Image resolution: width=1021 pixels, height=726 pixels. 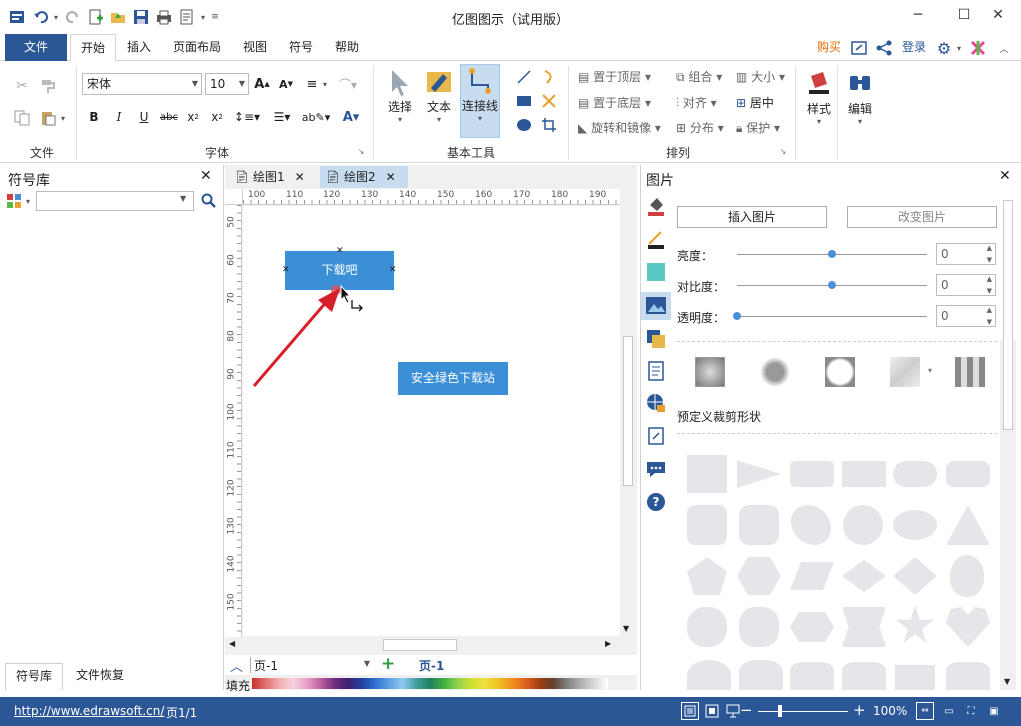 What do you see at coordinates (217, 117) in the screenshot?
I see `superscript-icon: x2` at bounding box center [217, 117].